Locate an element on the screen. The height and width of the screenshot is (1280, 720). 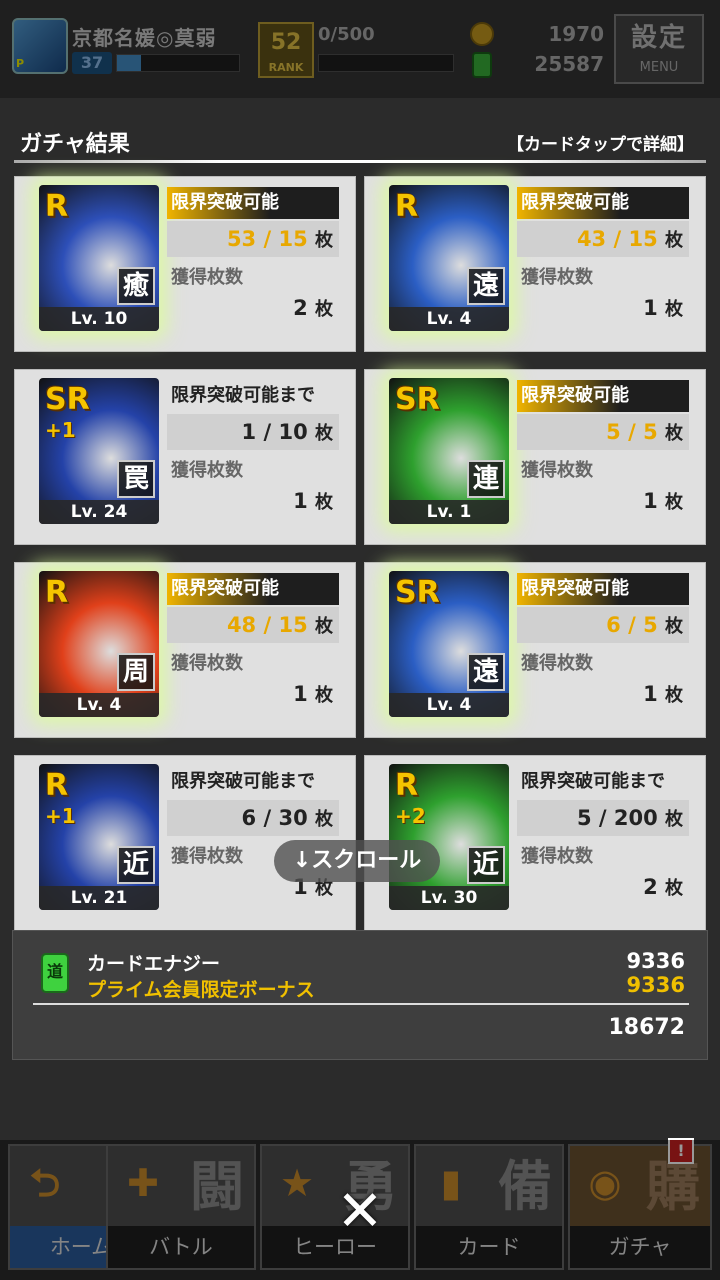
limit-break-count: 5 / 200 枚 is located at coordinates (603, 818).